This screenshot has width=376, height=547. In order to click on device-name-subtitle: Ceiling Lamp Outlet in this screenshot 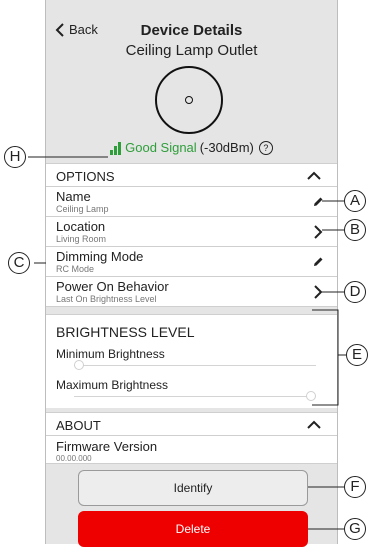, I will do `click(191, 50)`.